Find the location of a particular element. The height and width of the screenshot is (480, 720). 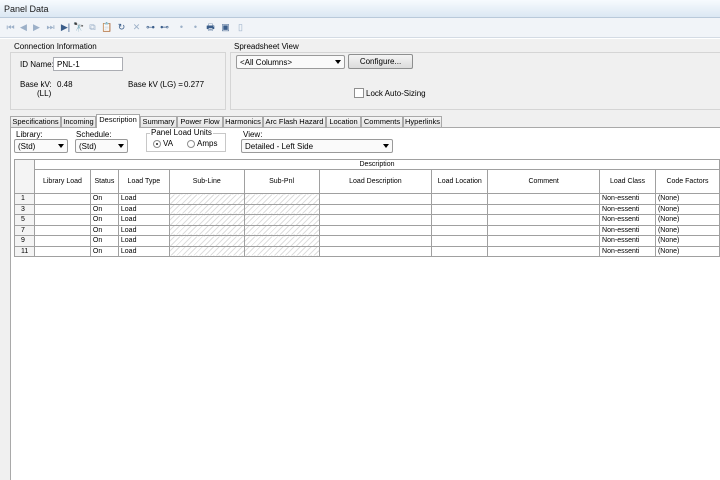

tab-hyperlinks: Hyperlinks is located at coordinates (422, 121).